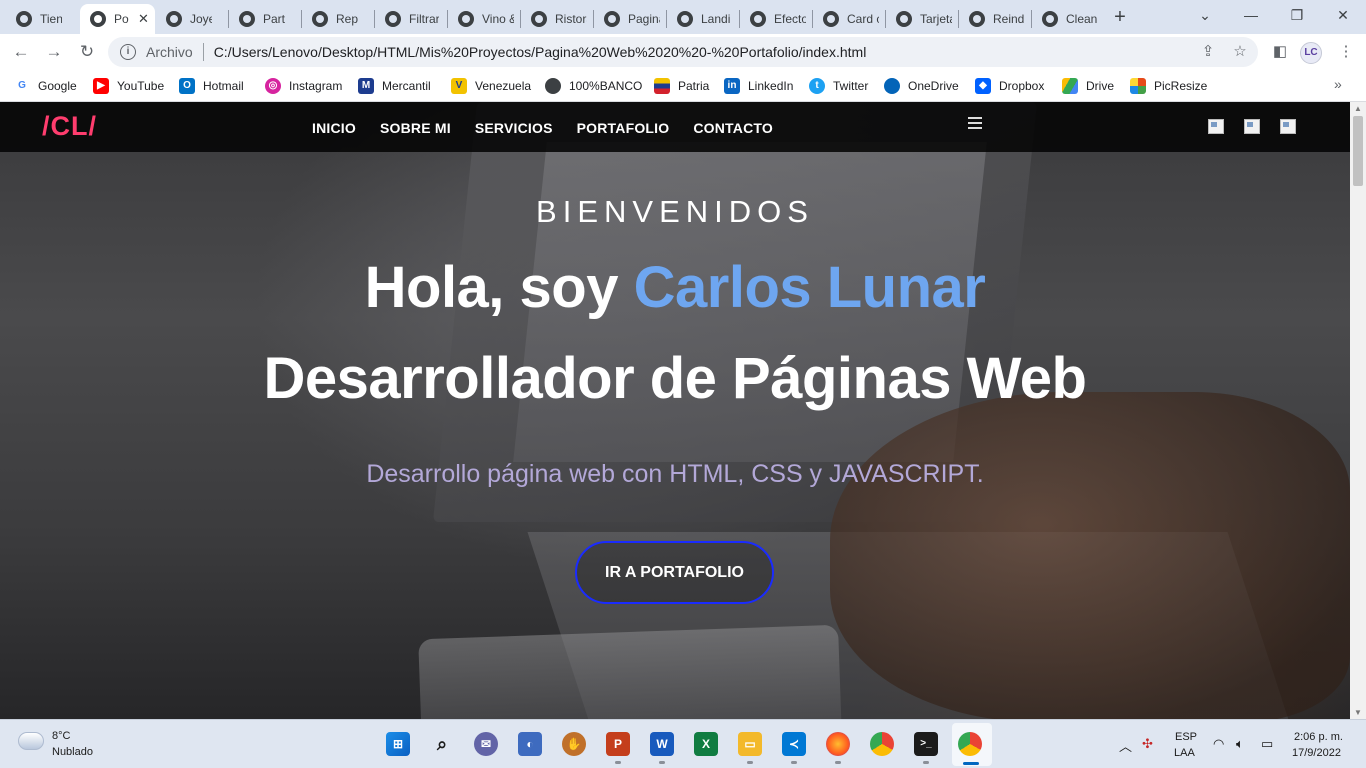  Describe the element at coordinates (838, 744) in the screenshot. I see `firefox-icon` at that location.